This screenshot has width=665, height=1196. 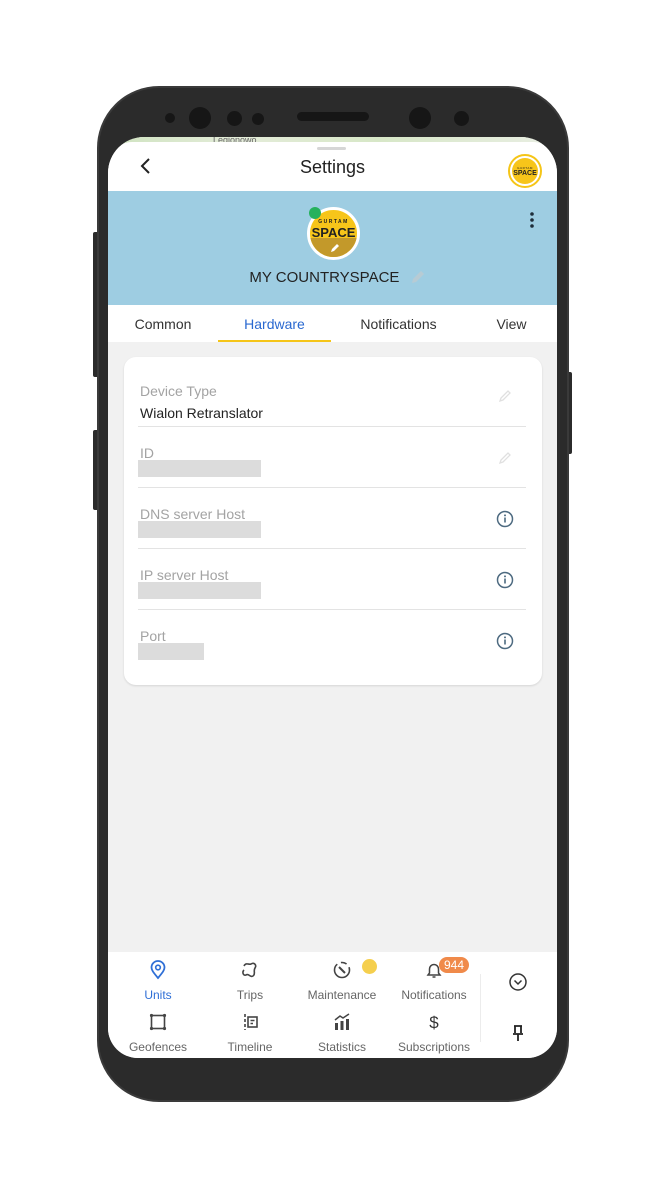 What do you see at coordinates (434, 1047) in the screenshot?
I see `nav-label: Subscriptions` at bounding box center [434, 1047].